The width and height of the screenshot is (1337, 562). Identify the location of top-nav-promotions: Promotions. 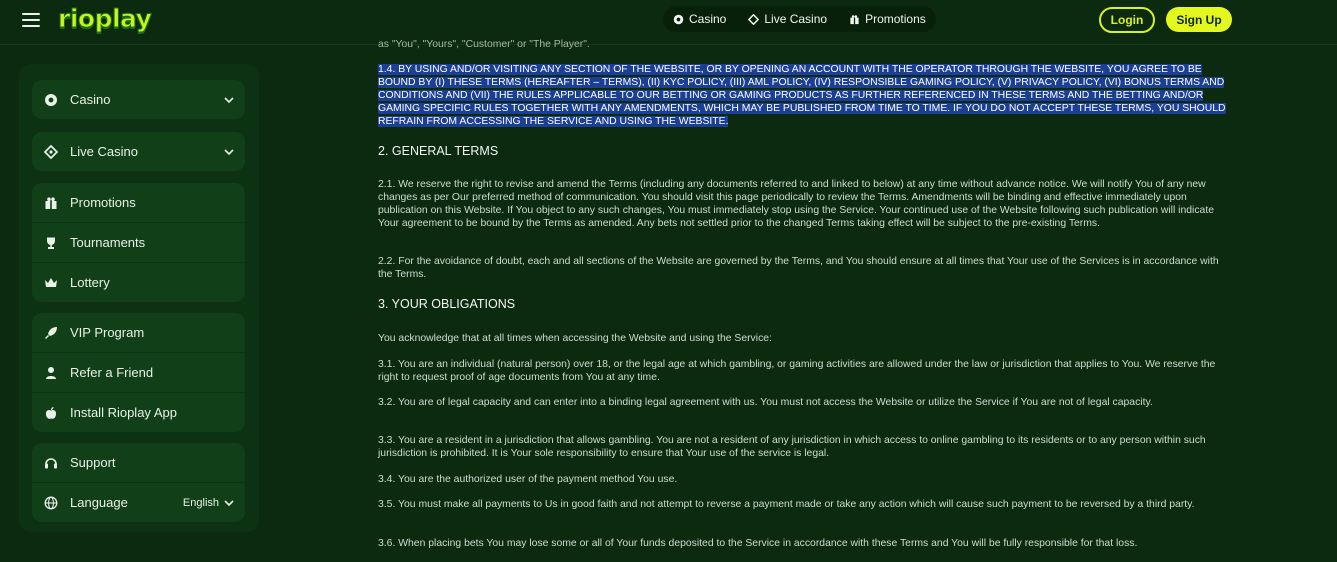
(887, 19).